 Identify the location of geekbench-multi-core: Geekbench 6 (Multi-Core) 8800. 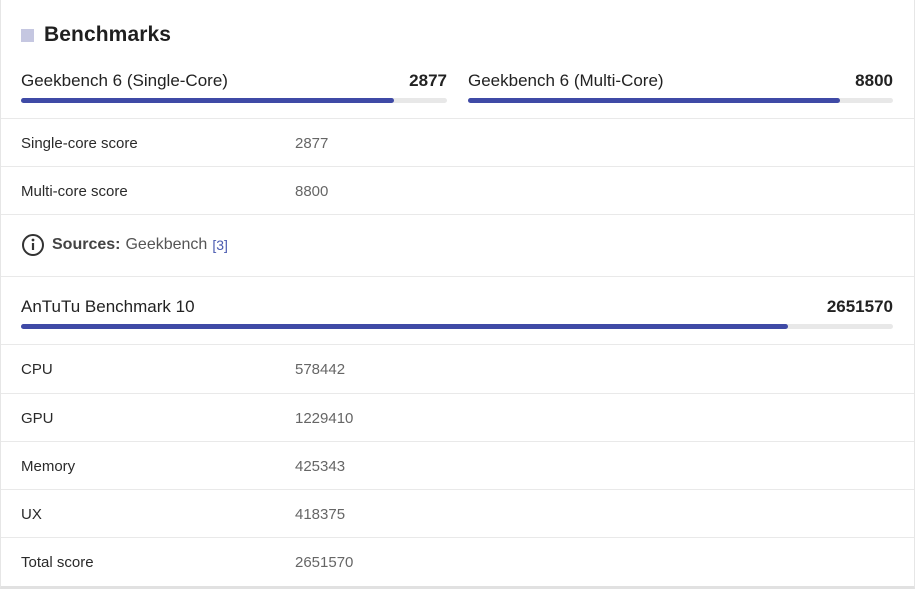
(680, 87).